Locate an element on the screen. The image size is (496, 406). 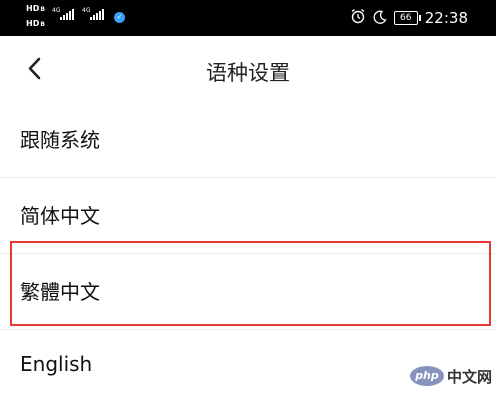
language-label: English is located at coordinates (56, 364).